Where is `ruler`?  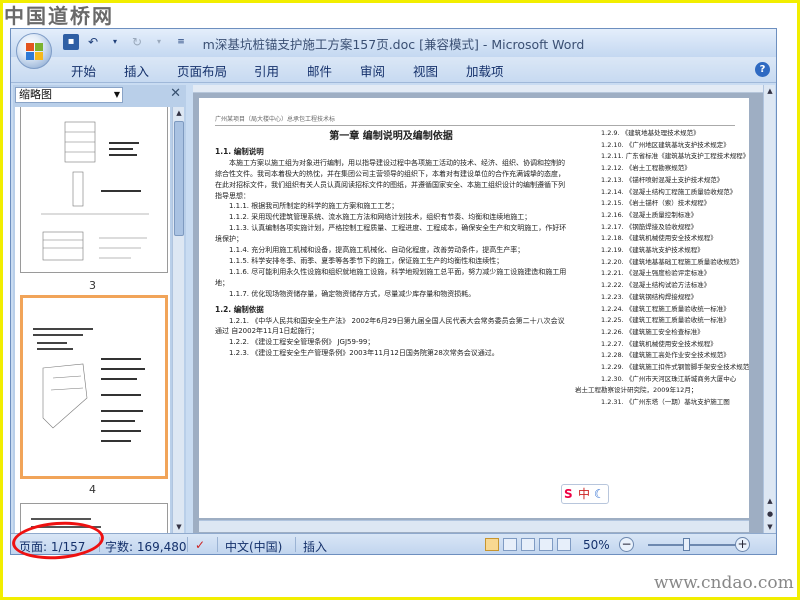 ruler is located at coordinates (484, 89).